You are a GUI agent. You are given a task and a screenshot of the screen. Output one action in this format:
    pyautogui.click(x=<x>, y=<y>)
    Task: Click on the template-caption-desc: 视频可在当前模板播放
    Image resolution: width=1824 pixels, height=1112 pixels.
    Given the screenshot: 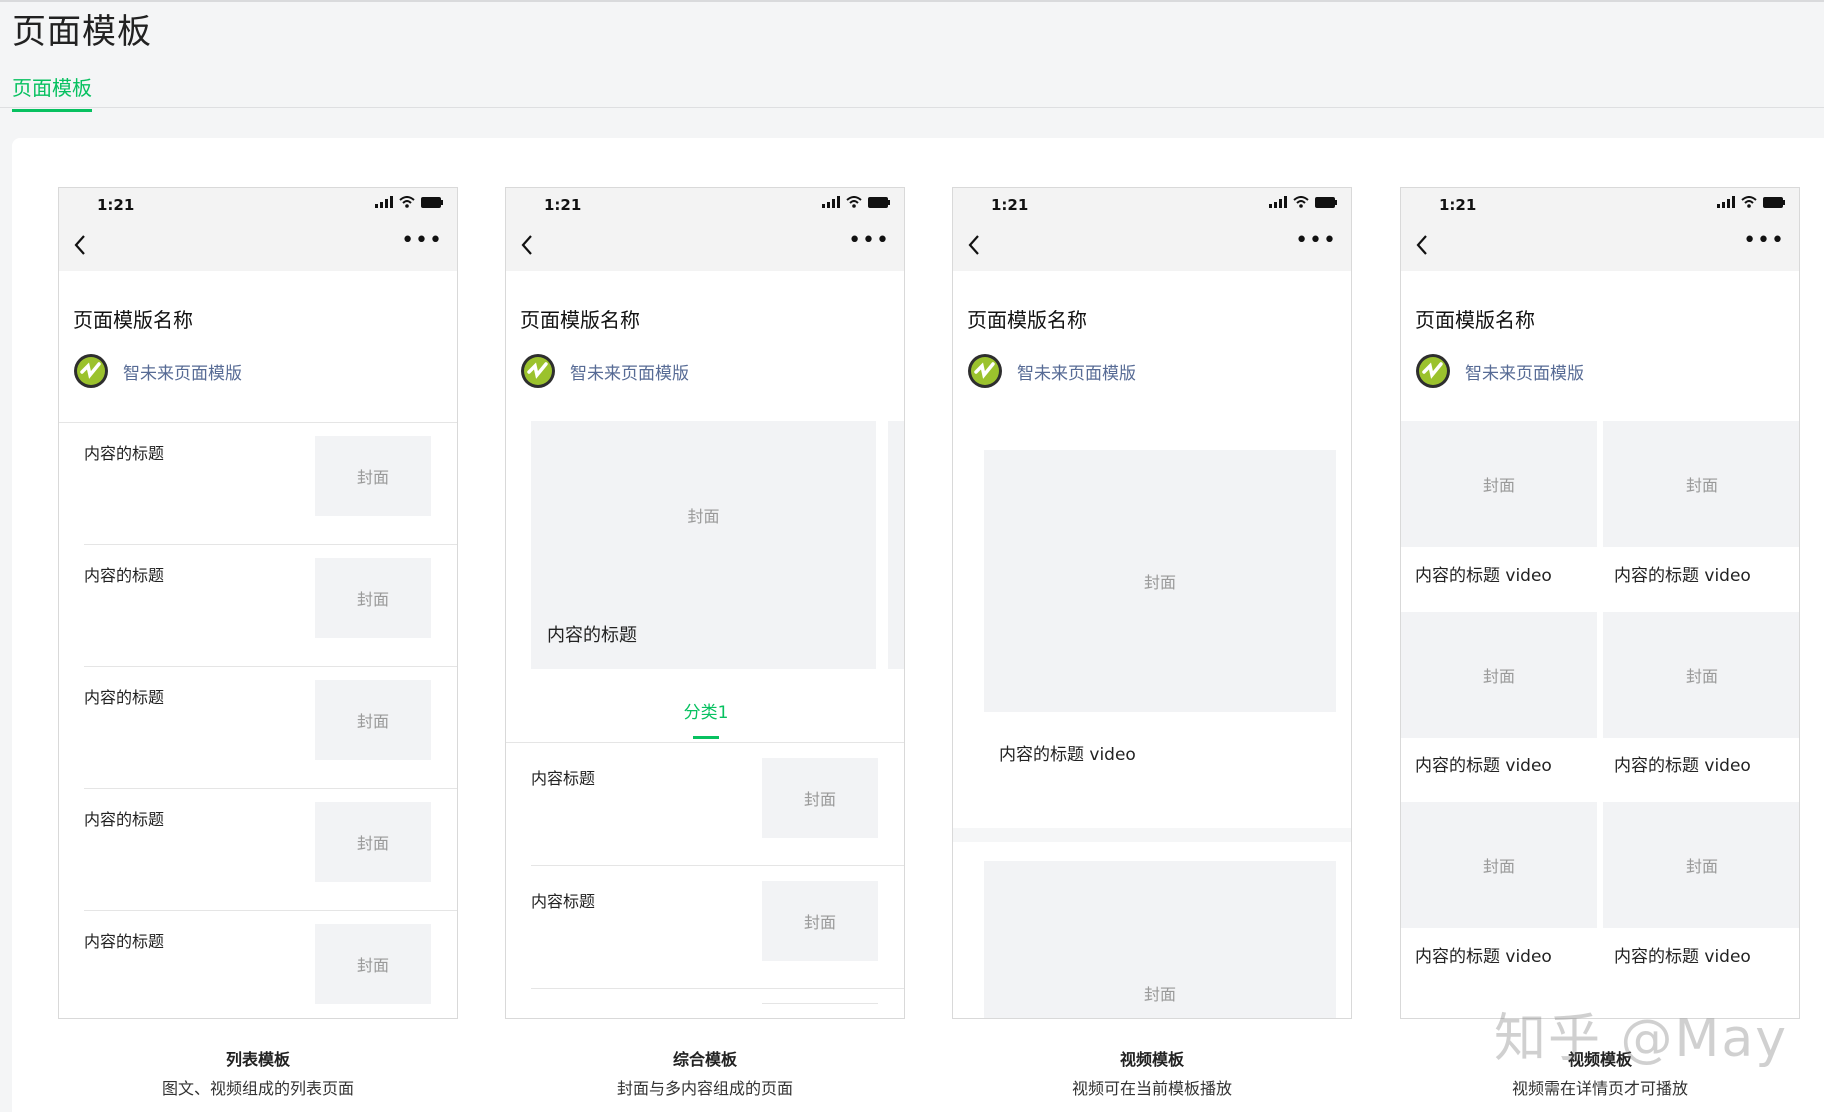 What is the action you would take?
    pyautogui.click(x=1151, y=1088)
    